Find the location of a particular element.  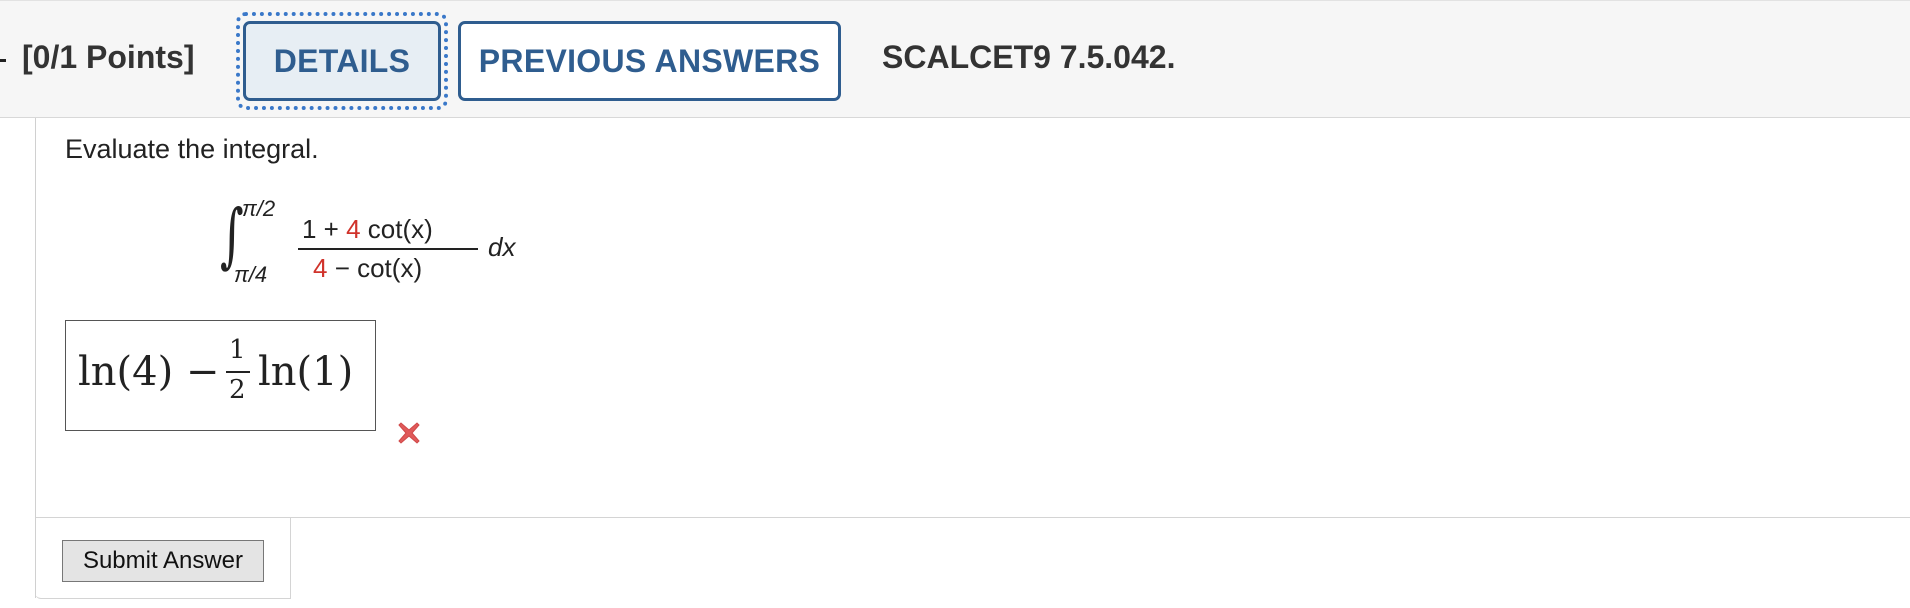

x-mark-icon is located at coordinates (409, 433).